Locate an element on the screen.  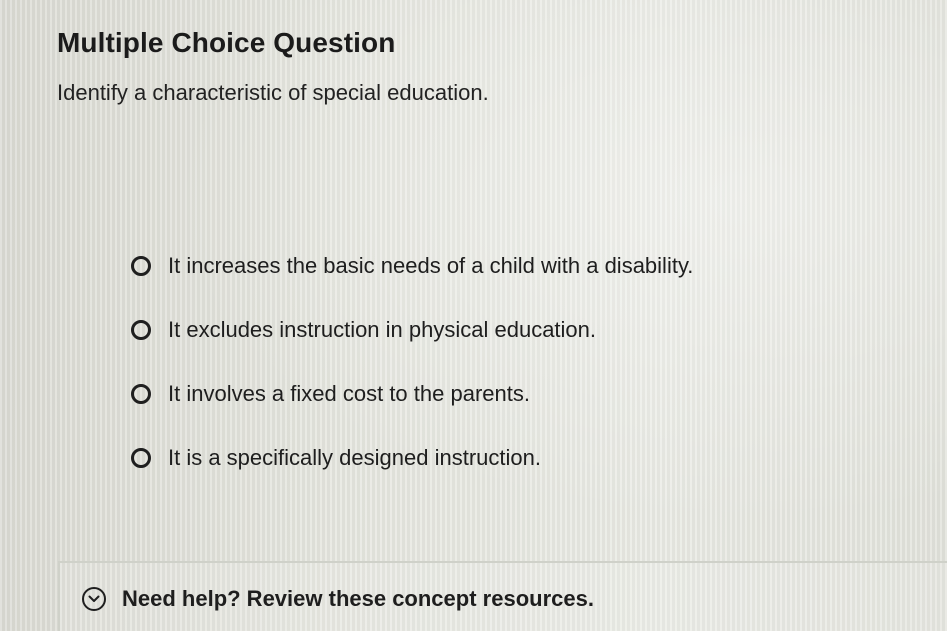
answer-option-3: It involves a fixed cost to the parents. is located at coordinates (412, 394).